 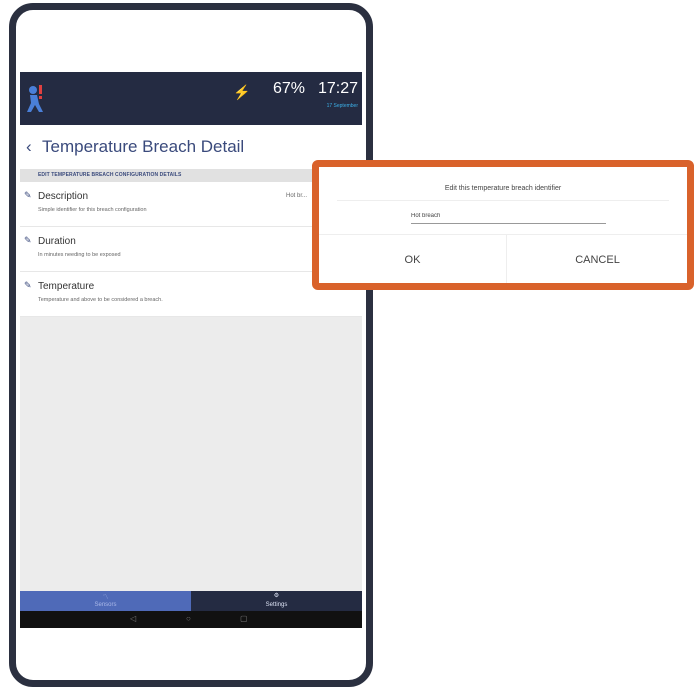 What do you see at coordinates (276, 596) in the screenshot?
I see `gear-icon: ⚙` at bounding box center [276, 596].